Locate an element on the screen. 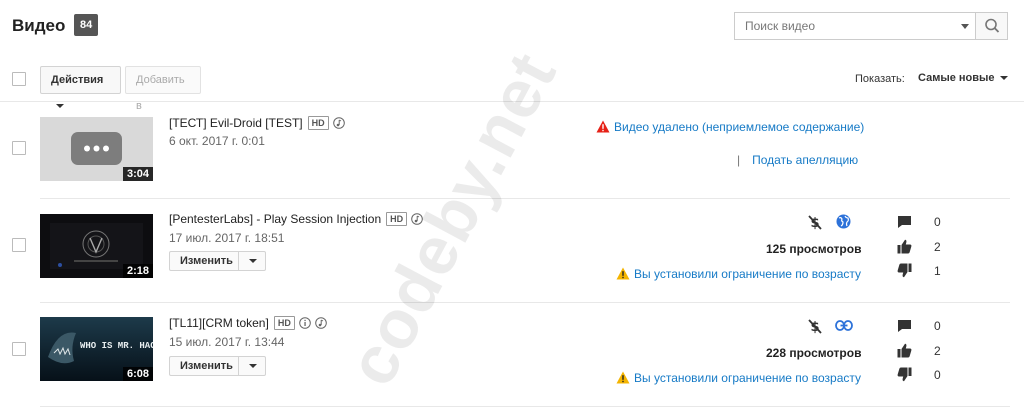 The height and width of the screenshot is (416, 1024). link-icon is located at coordinates (844, 325).